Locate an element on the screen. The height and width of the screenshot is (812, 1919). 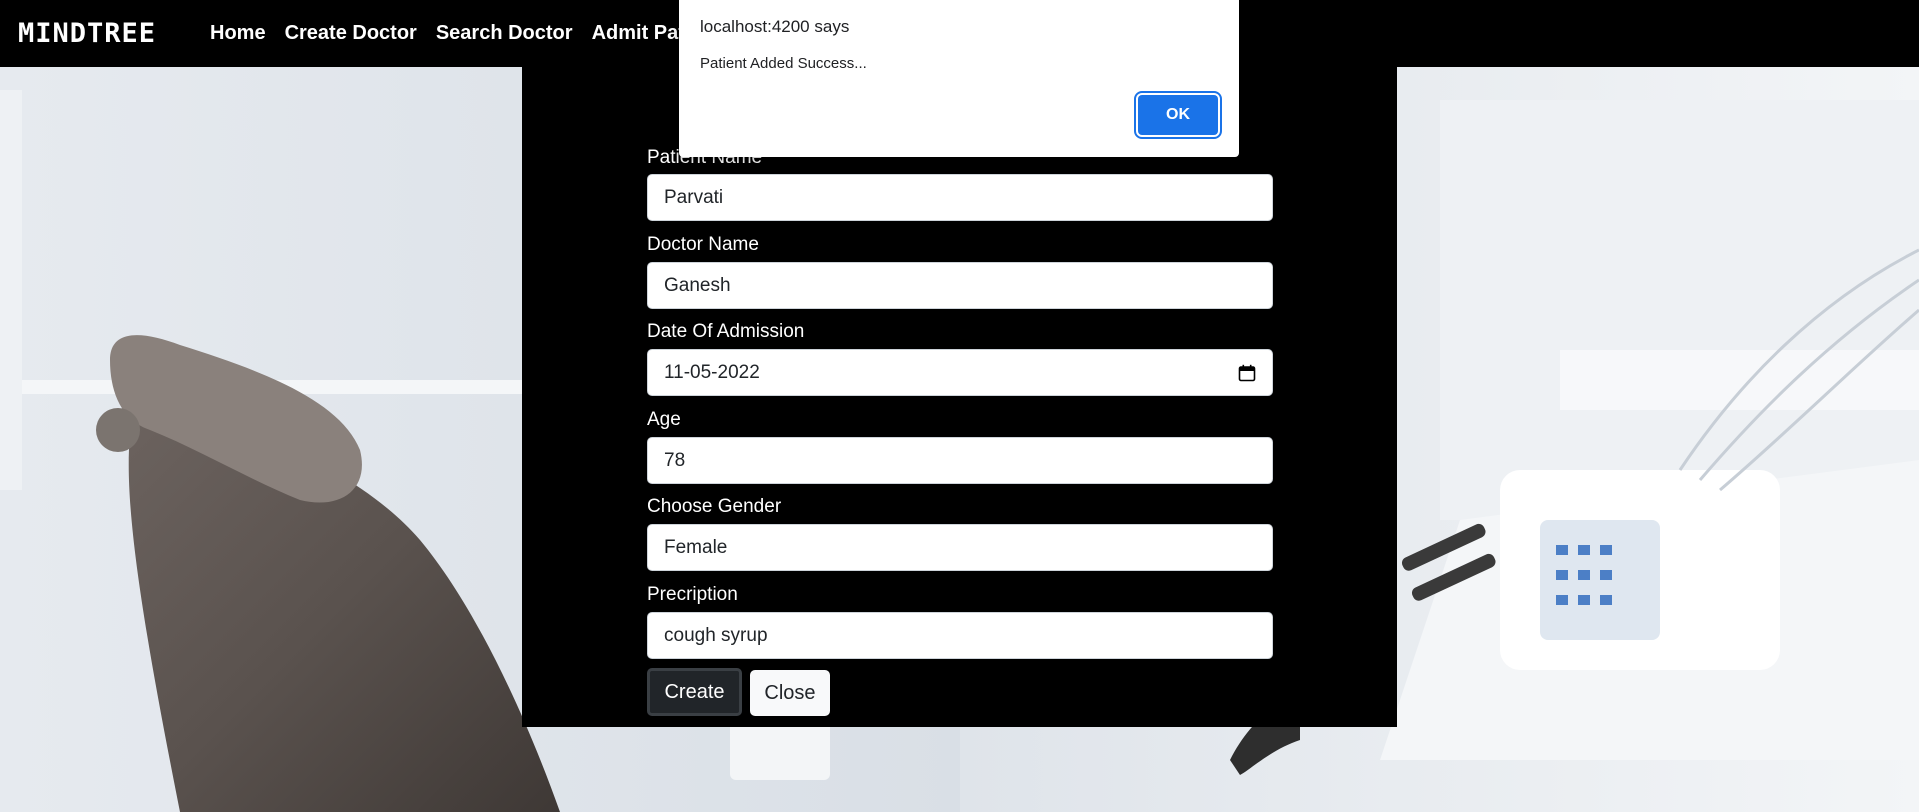
close-button: Close is located at coordinates (790, 693).